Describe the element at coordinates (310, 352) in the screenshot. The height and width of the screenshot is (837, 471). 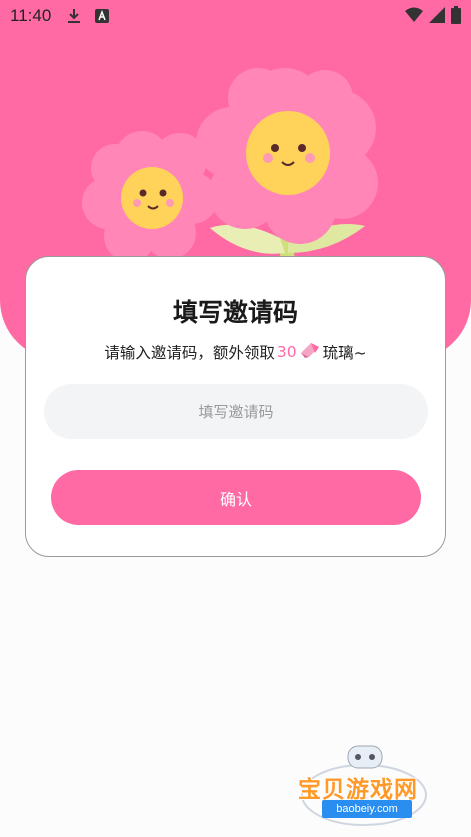
I see `crystal-icon` at that location.